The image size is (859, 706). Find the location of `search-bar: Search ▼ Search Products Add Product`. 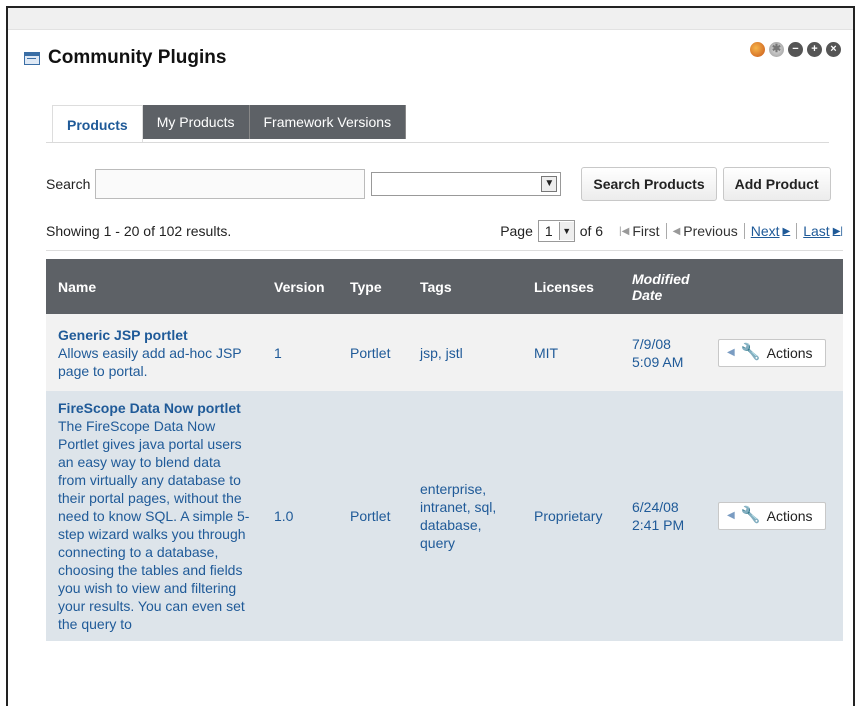

search-bar: Search ▼ Search Products Add Product is located at coordinates (438, 184).